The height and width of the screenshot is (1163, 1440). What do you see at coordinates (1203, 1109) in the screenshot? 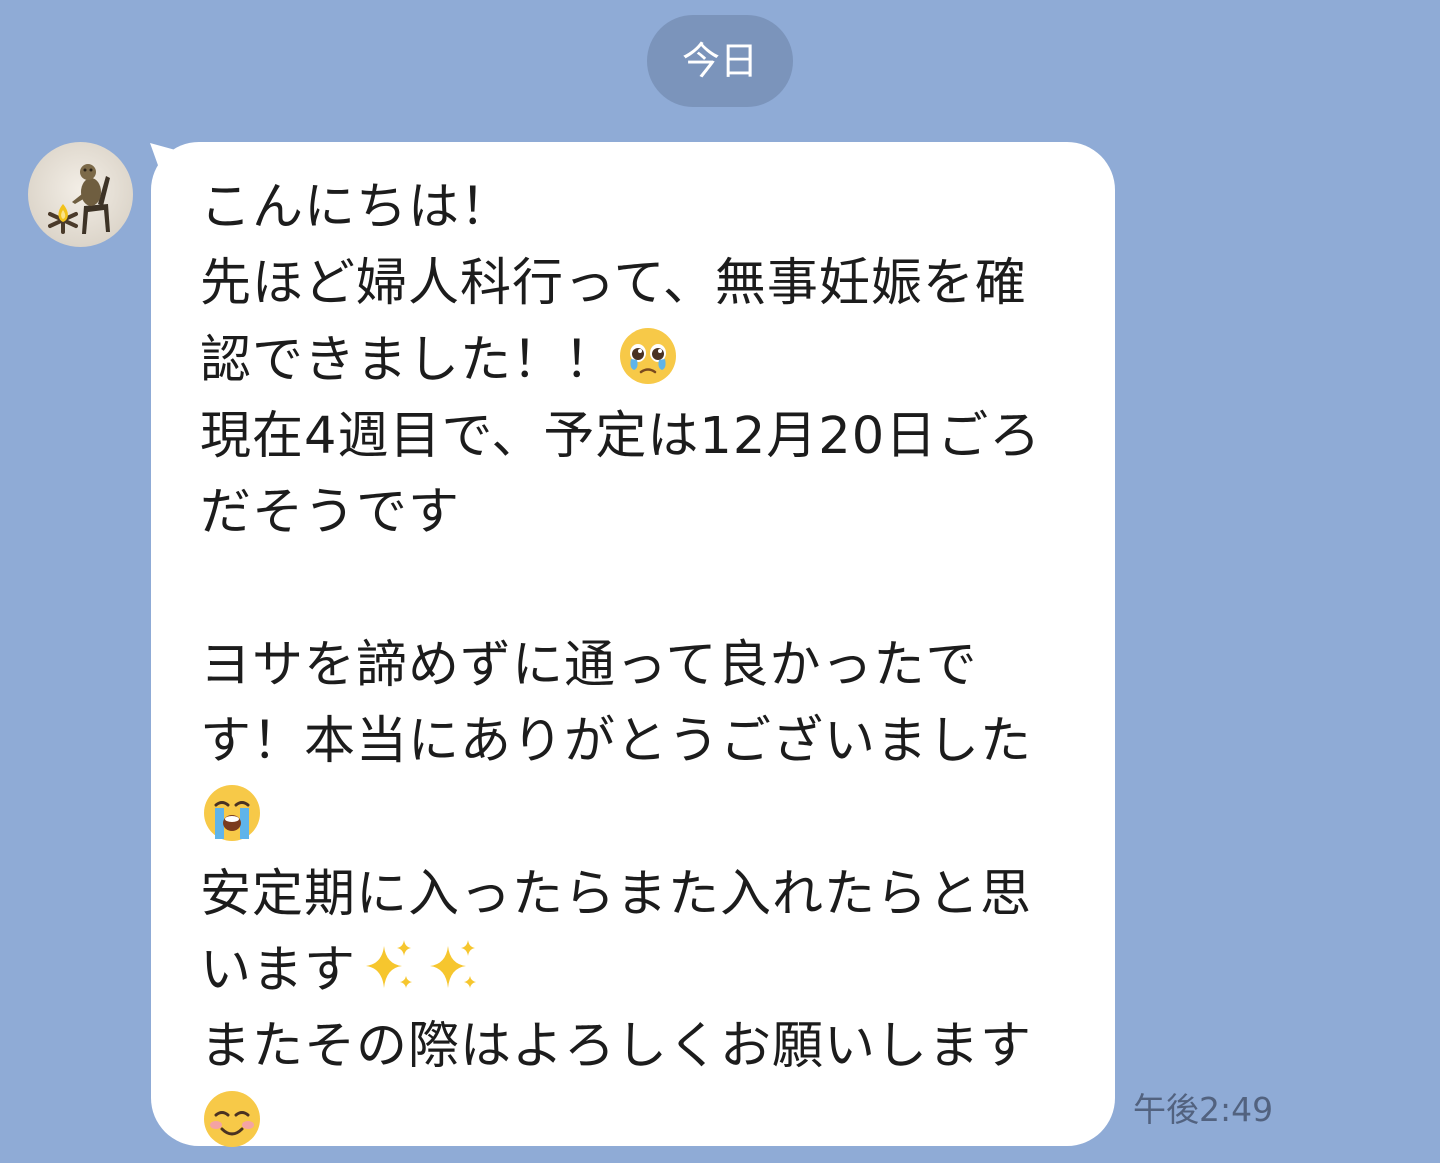
I see `message-timestamp: 午後2:49` at bounding box center [1203, 1109].